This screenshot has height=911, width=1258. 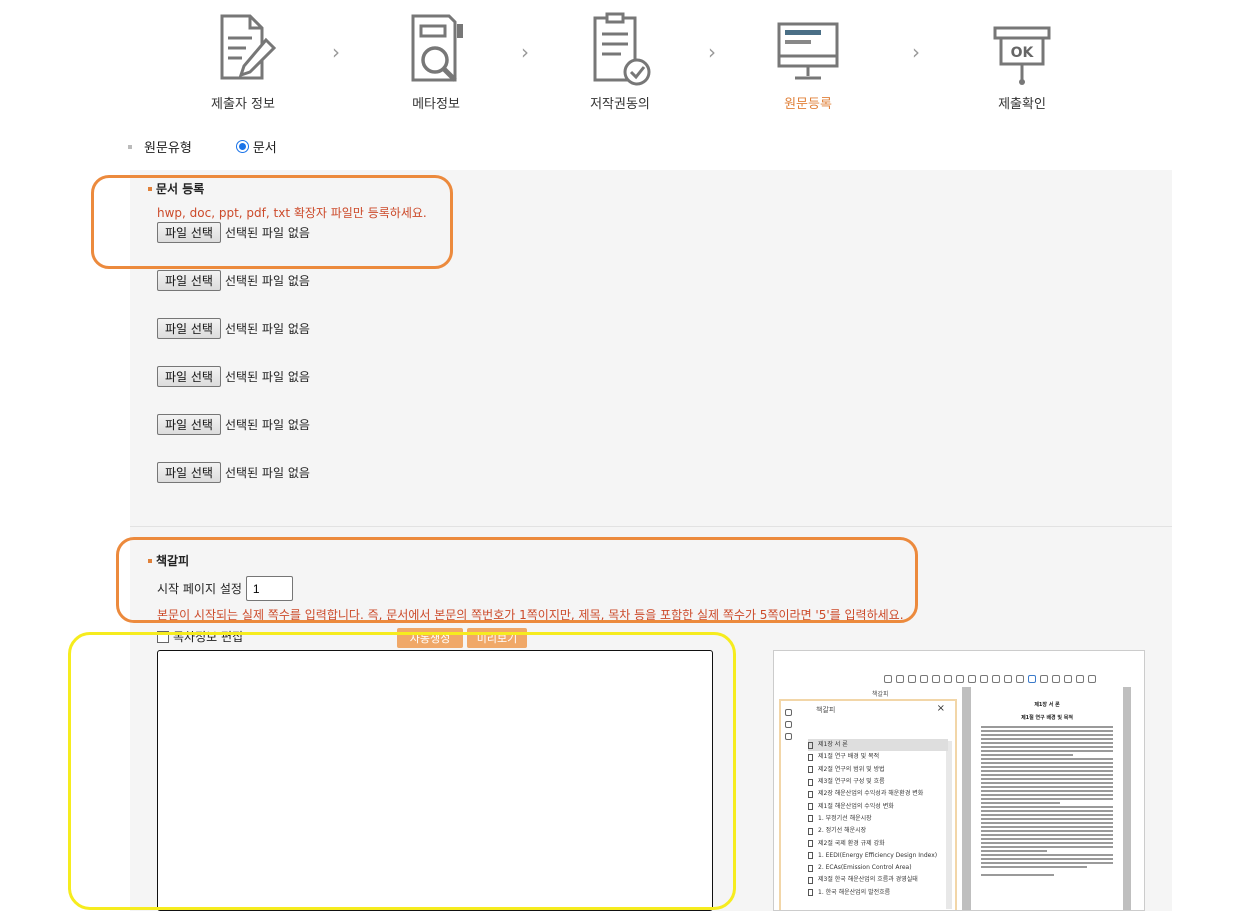 What do you see at coordinates (940, 708) in the screenshot?
I see `close-icon: ×` at bounding box center [940, 708].